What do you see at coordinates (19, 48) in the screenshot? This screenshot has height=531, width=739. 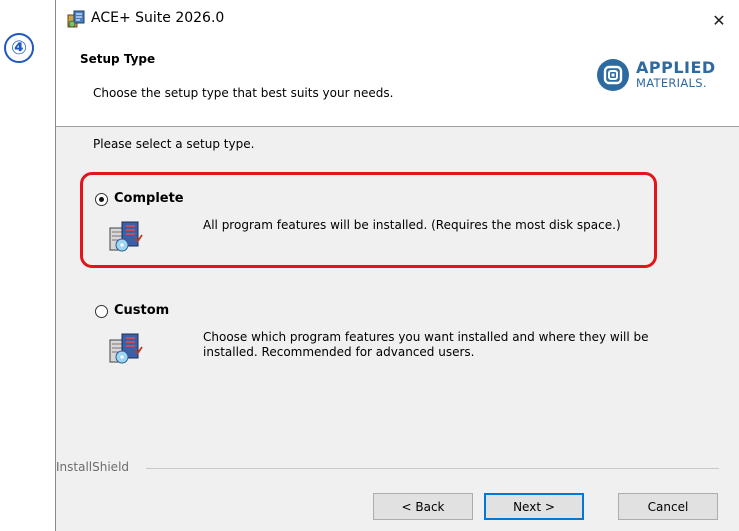 I see `step-number-badge: ④` at bounding box center [19, 48].